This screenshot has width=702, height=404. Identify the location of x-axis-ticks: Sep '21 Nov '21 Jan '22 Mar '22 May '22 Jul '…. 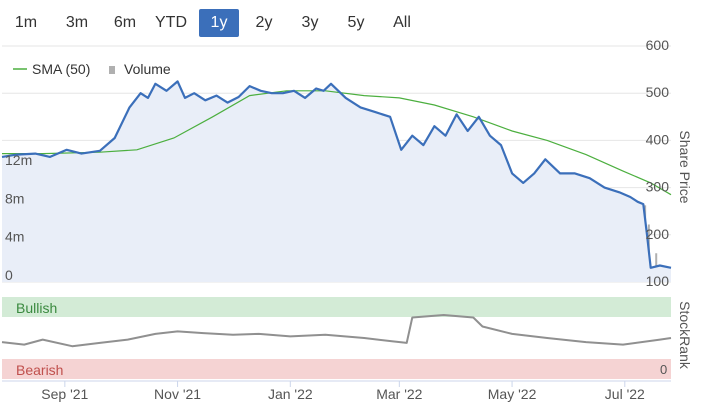
(343, 391).